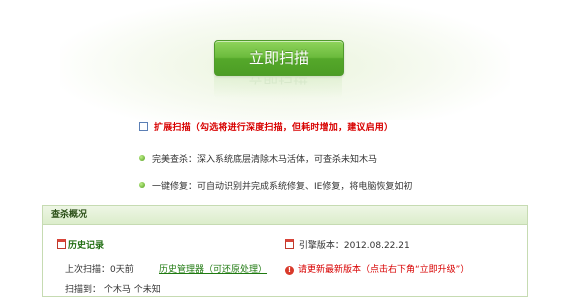  I want to click on feature-text: 完美查杀：深入系统底层清除木马活体，可查杀未知木马, so click(265, 159).